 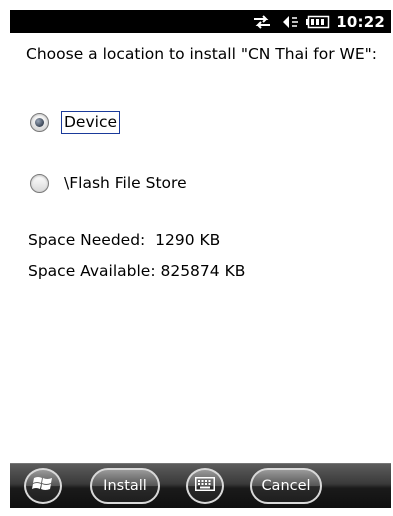 I want to click on install-button: Install, so click(x=125, y=486).